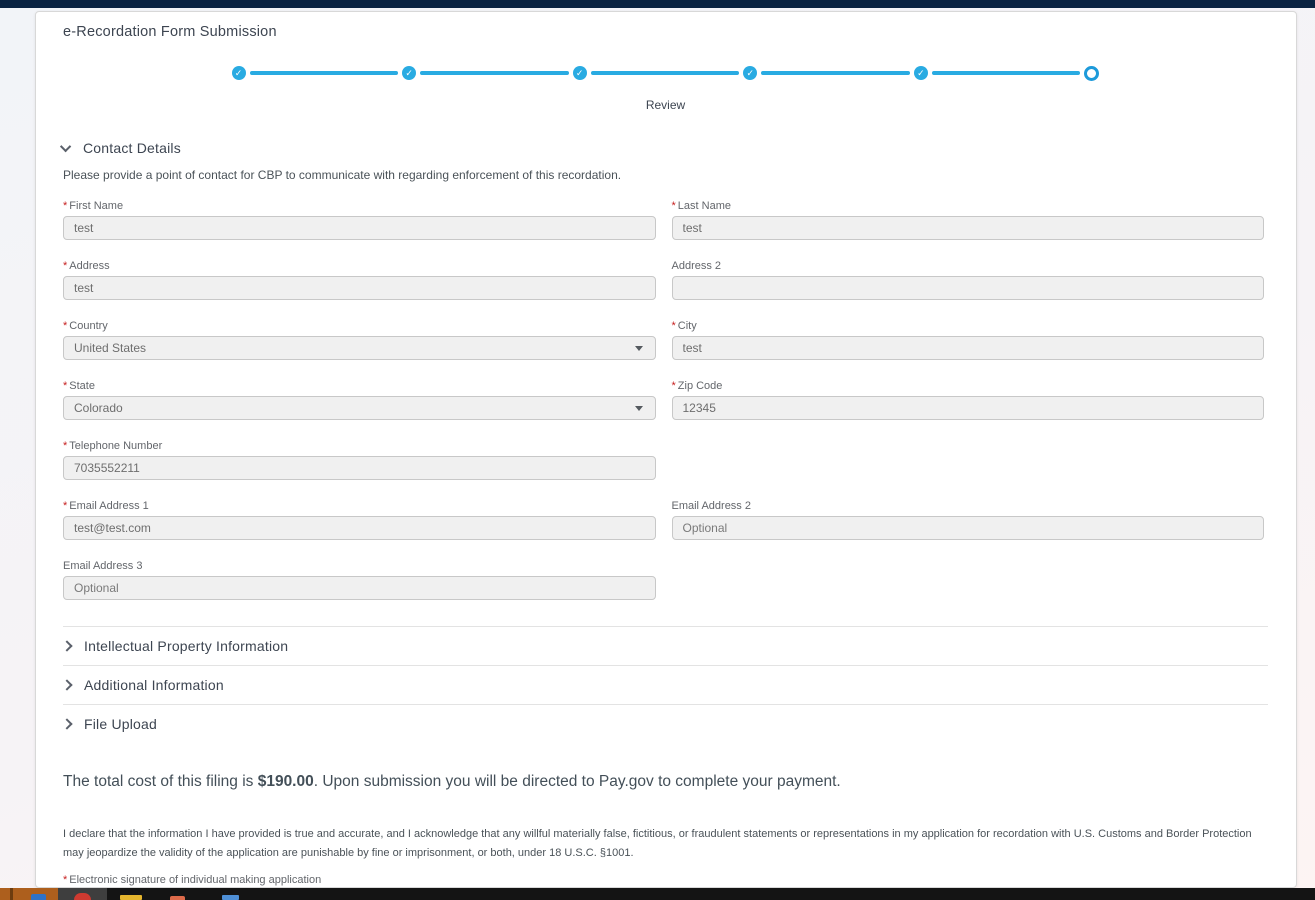 The width and height of the screenshot is (1315, 900). What do you see at coordinates (967, 288) in the screenshot?
I see `address2-input` at bounding box center [967, 288].